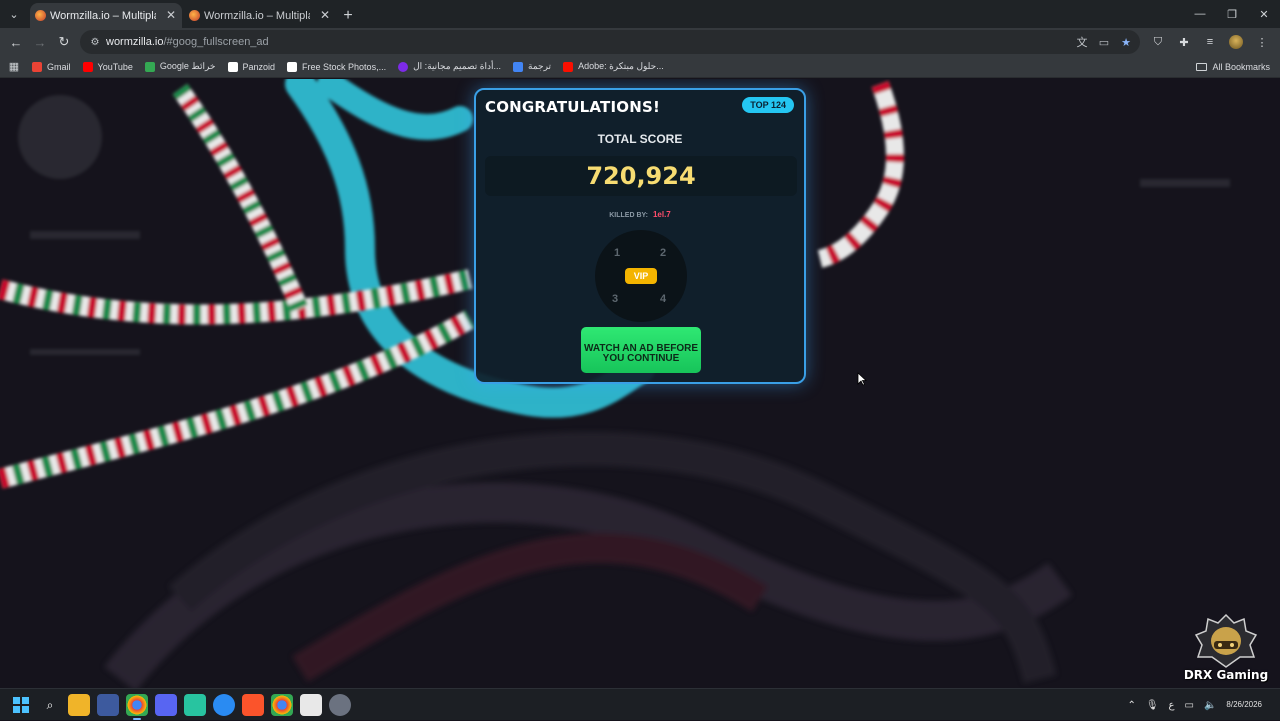 The width and height of the screenshot is (1280, 721). Describe the element at coordinates (641, 176) in the screenshot. I see `score-box: 720,924` at that location.